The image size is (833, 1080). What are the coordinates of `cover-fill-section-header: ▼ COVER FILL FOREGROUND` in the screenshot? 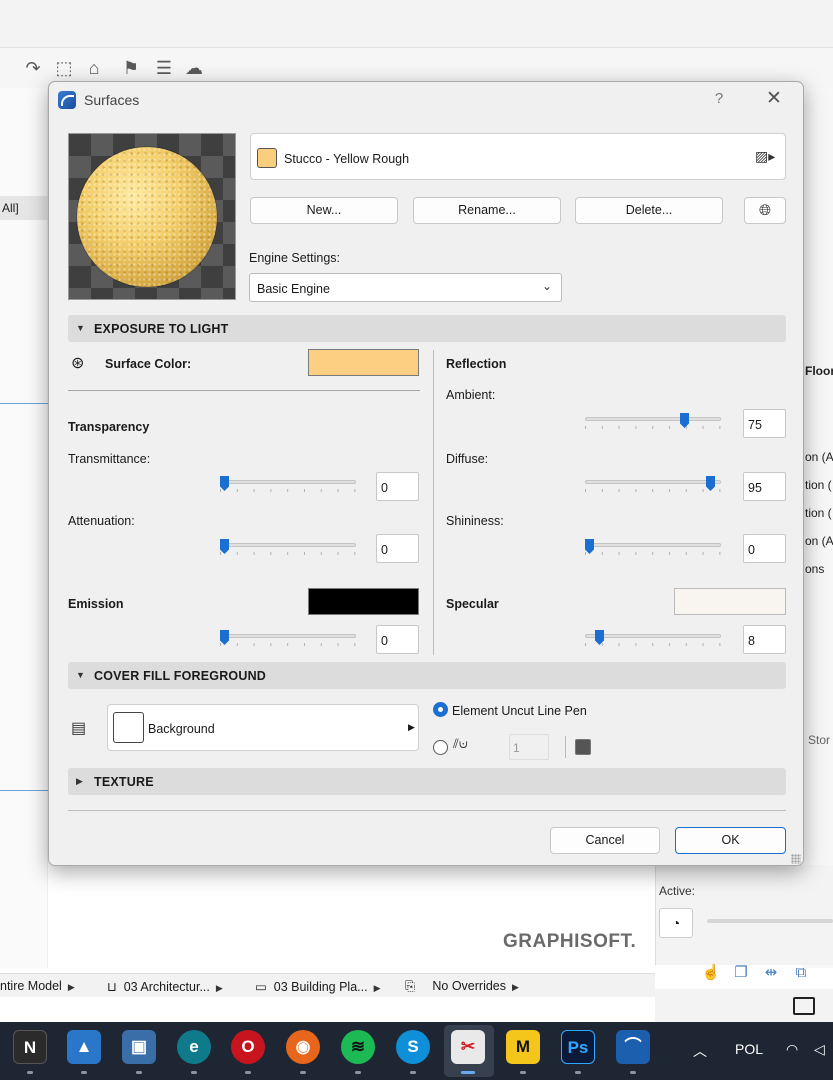 It's located at (427, 675).